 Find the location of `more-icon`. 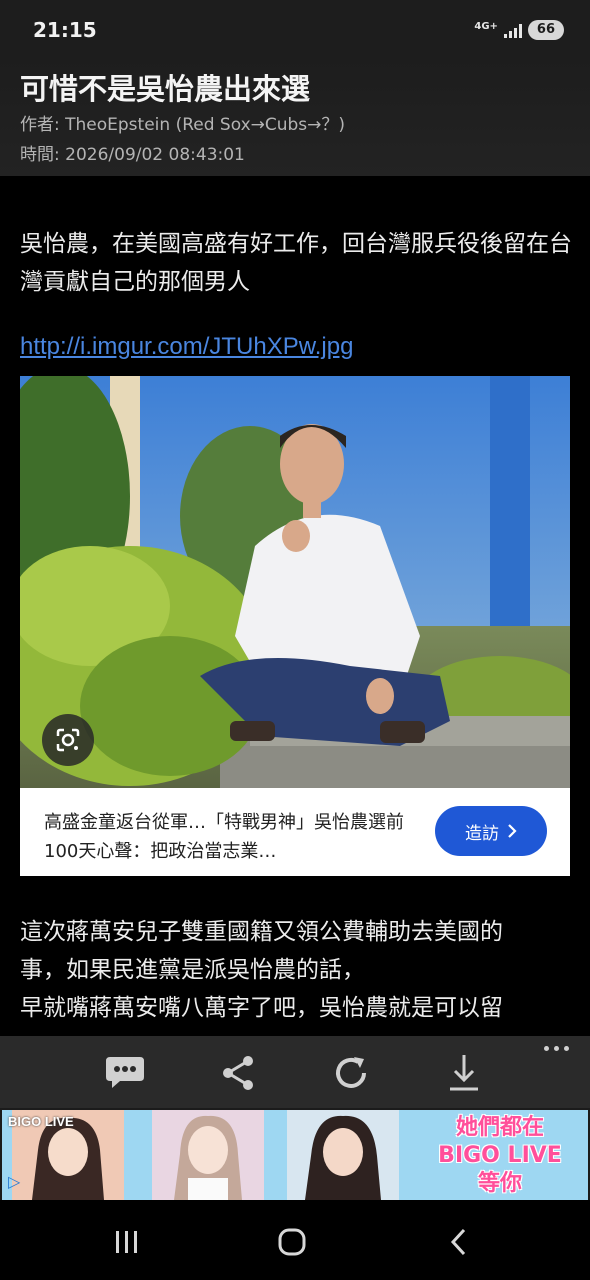

more-icon is located at coordinates (556, 1048).